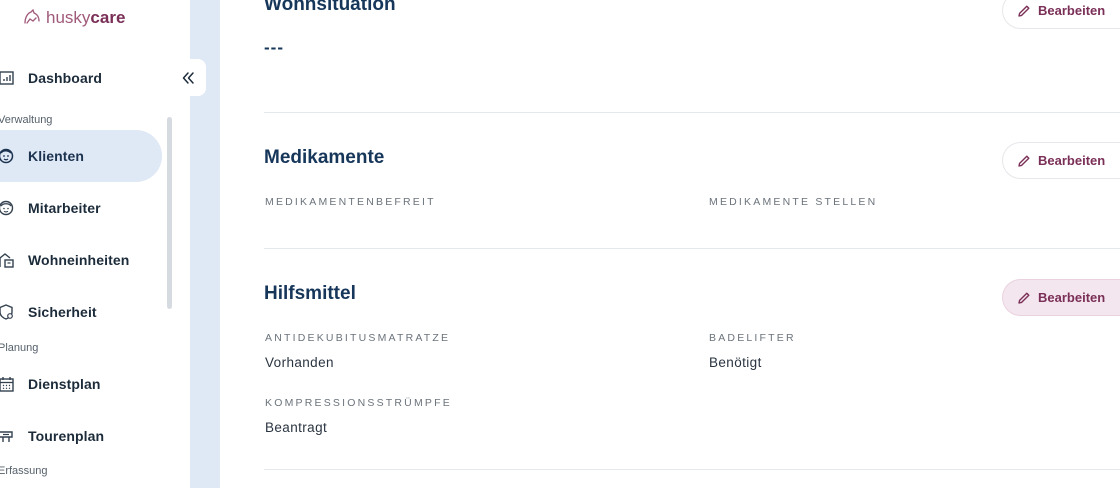 The height and width of the screenshot is (488, 1120). I want to click on field-label-medikamentenbefreit: Medikamentenbefreit, so click(350, 202).